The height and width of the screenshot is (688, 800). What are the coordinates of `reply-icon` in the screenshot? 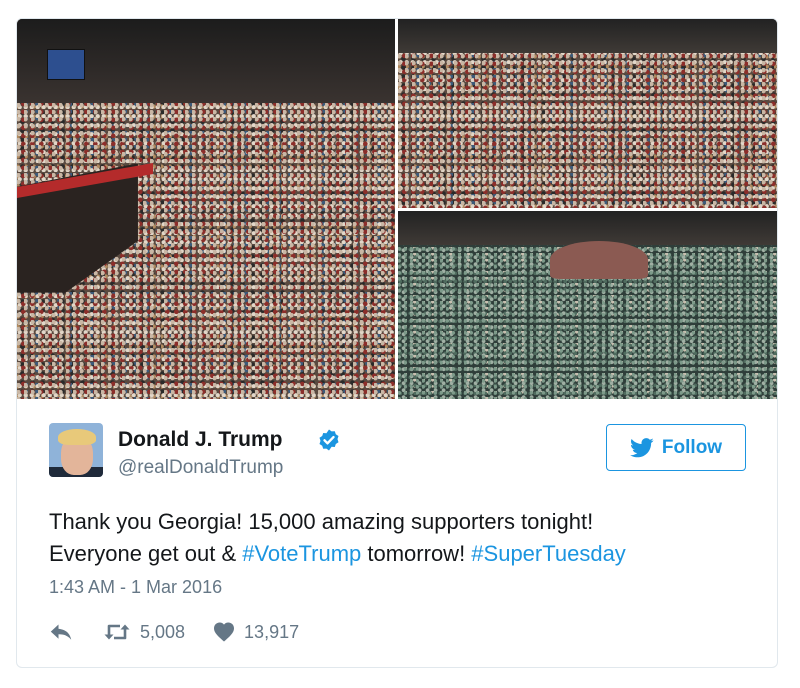 It's located at (61, 632).